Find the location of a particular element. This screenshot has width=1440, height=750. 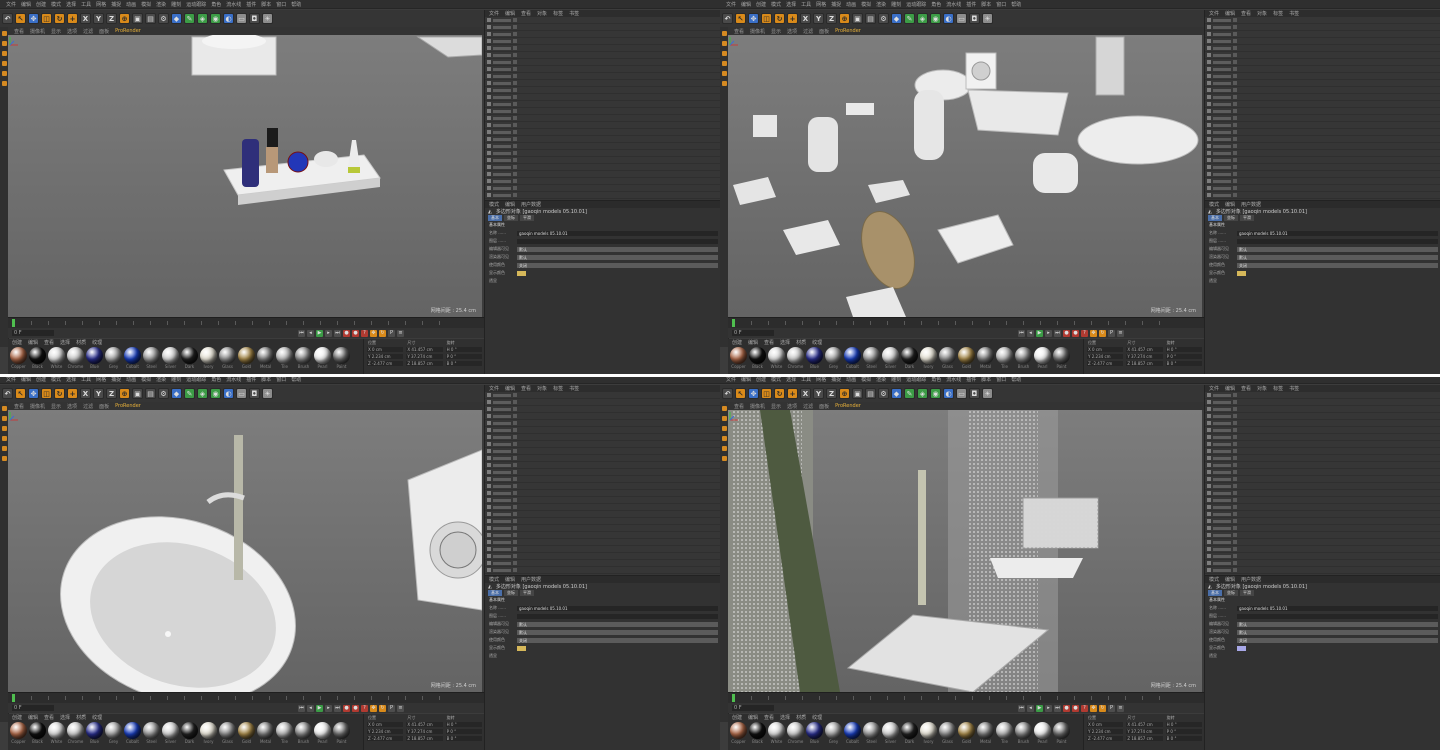

mode-edges-icon is located at coordinates (724, 438).